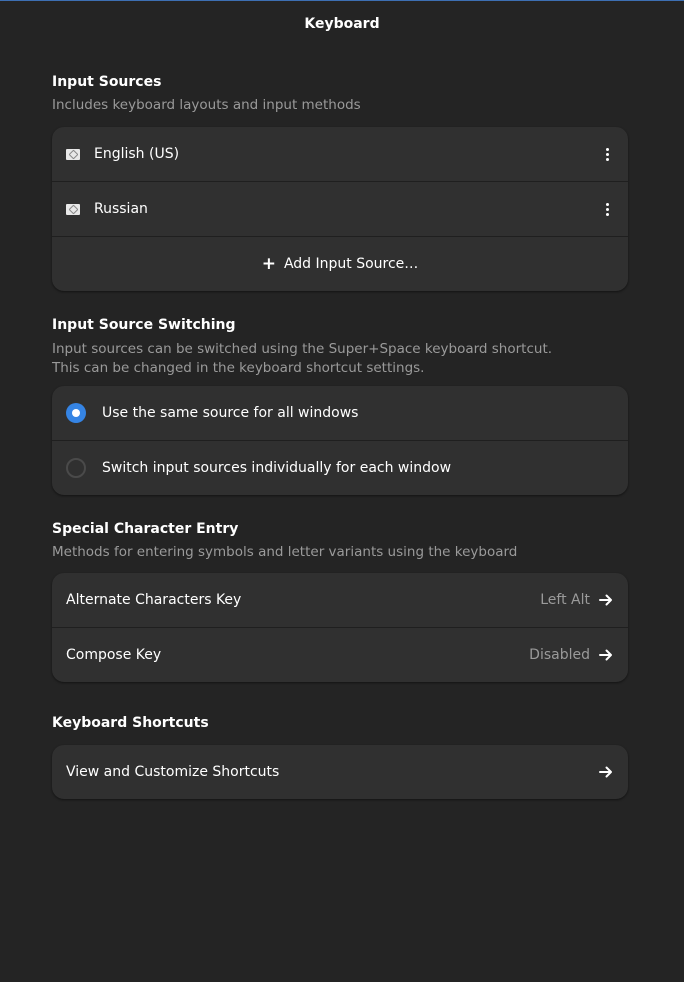 Image resolution: width=684 pixels, height=982 pixels. What do you see at coordinates (559, 655) in the screenshot?
I see `compose-key-value: Disabled` at bounding box center [559, 655].